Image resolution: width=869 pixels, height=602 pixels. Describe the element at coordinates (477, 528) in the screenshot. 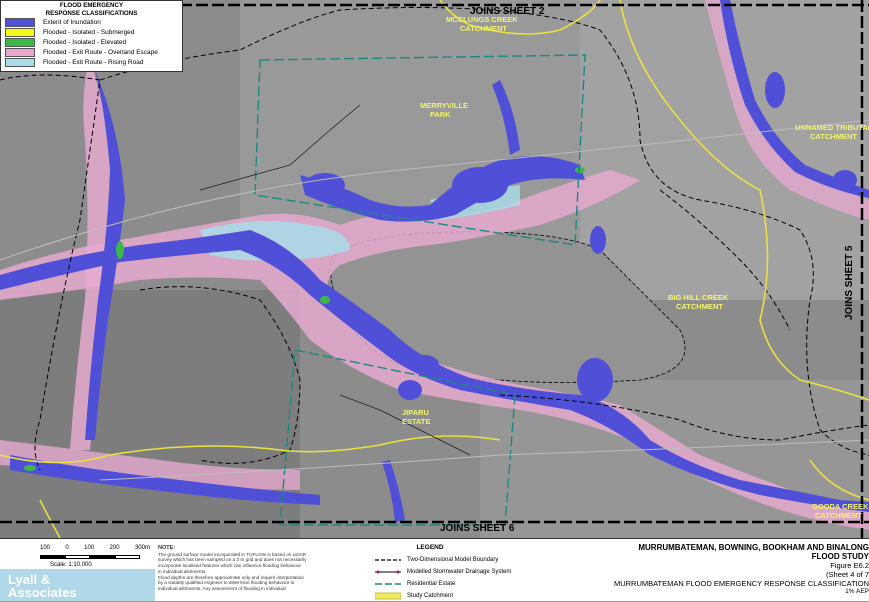

I see `joins-sheet-bottom-label: JOINS SHEET 6` at that location.